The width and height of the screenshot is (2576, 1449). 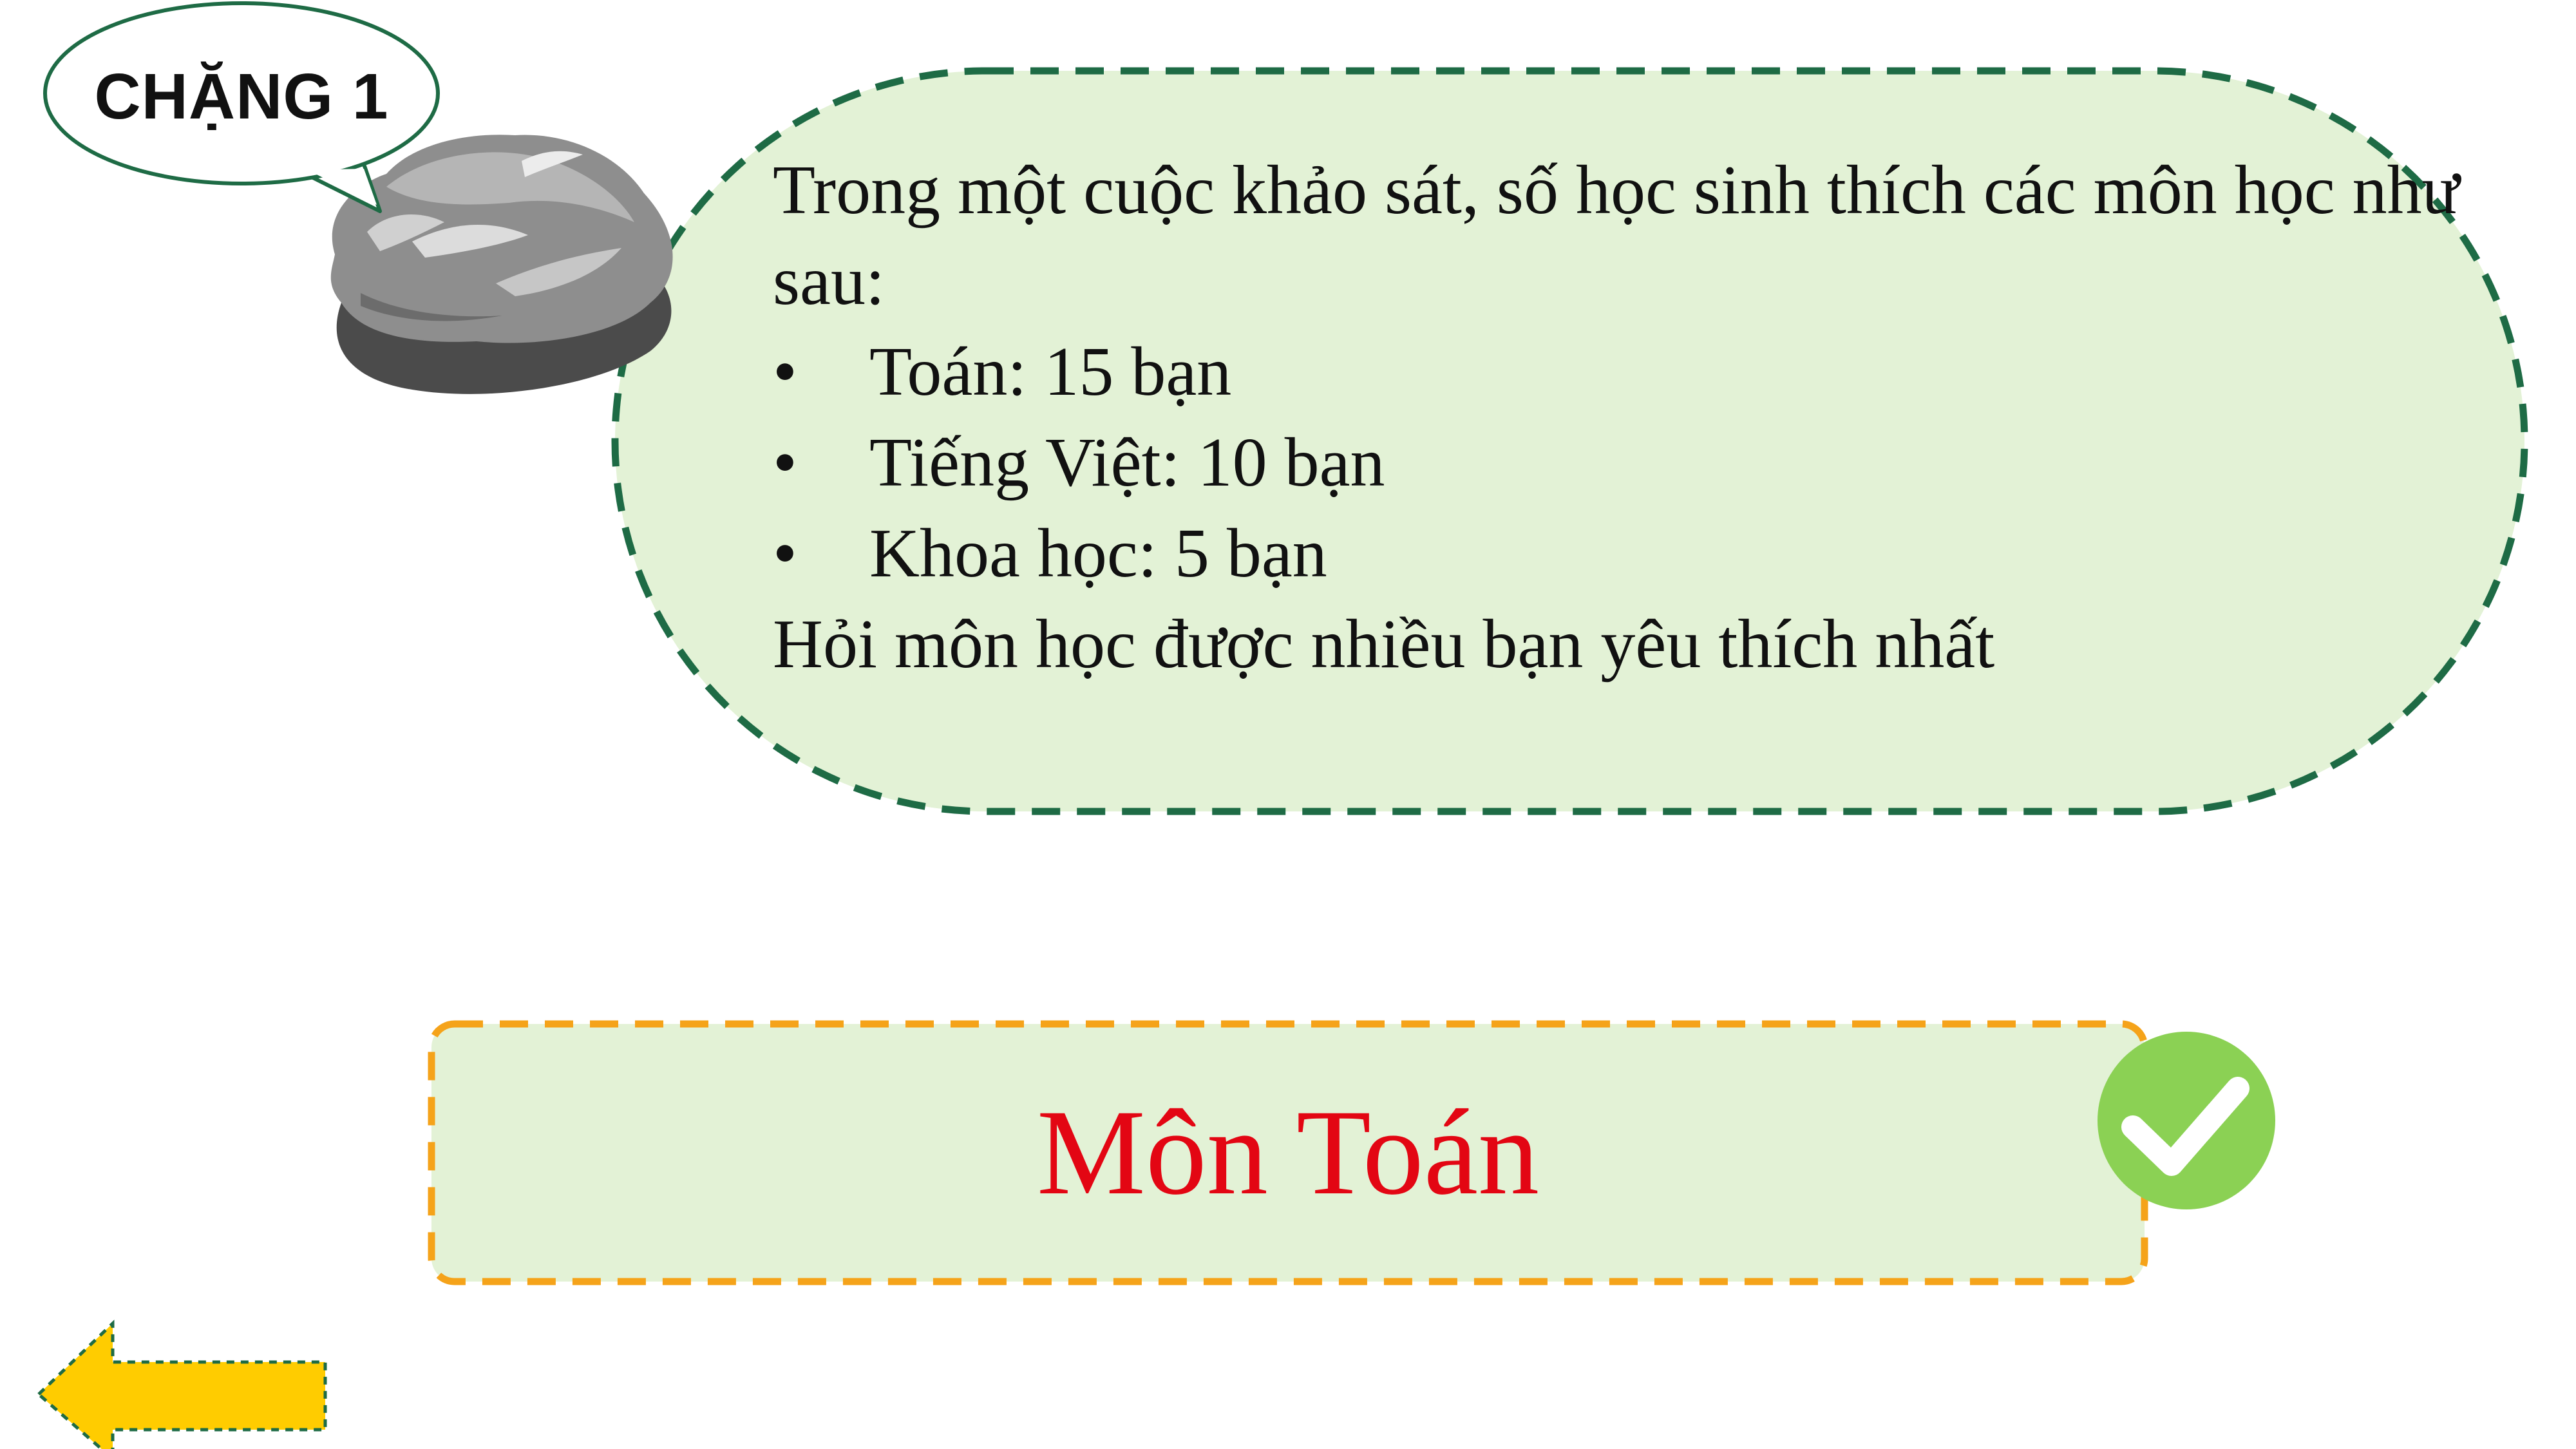 What do you see at coordinates (241, 96) in the screenshot?
I see `stage-label: CHẶNG 1` at bounding box center [241, 96].